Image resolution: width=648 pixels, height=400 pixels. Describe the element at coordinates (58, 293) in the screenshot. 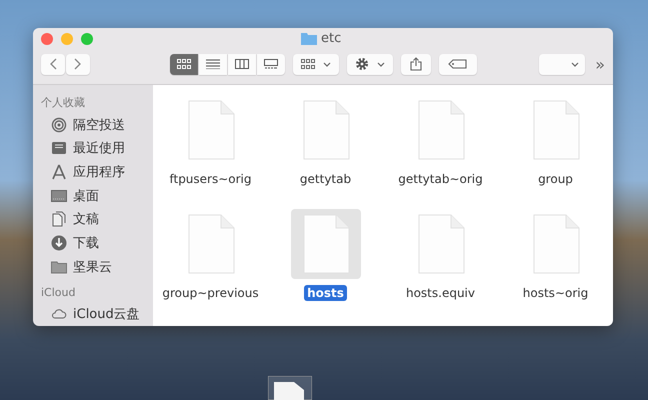

I see `sidebar-heading: iCloud` at that location.